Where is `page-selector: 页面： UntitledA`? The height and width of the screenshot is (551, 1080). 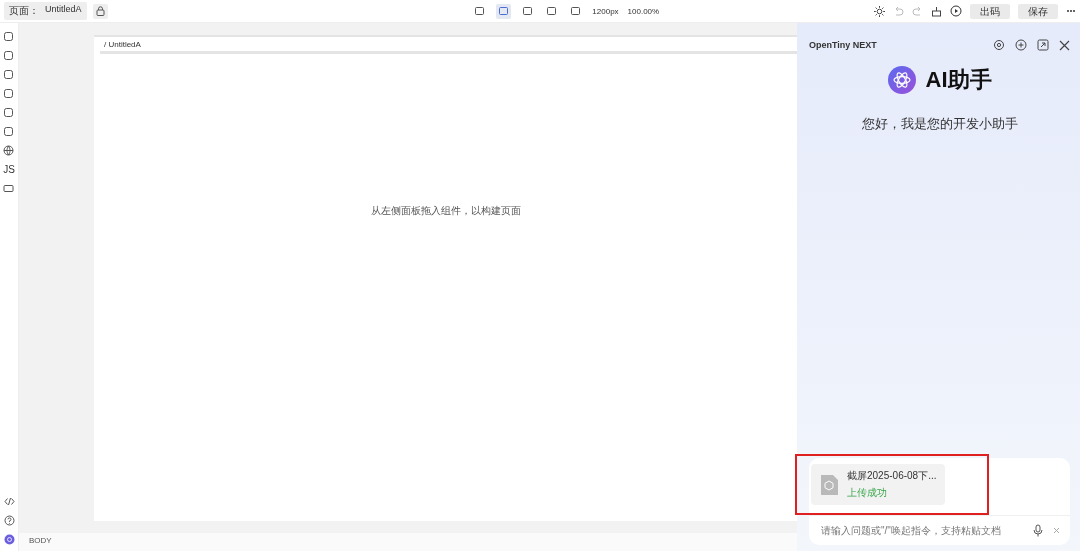
page-selector: 页面： UntitledA is located at coordinates (45, 11).